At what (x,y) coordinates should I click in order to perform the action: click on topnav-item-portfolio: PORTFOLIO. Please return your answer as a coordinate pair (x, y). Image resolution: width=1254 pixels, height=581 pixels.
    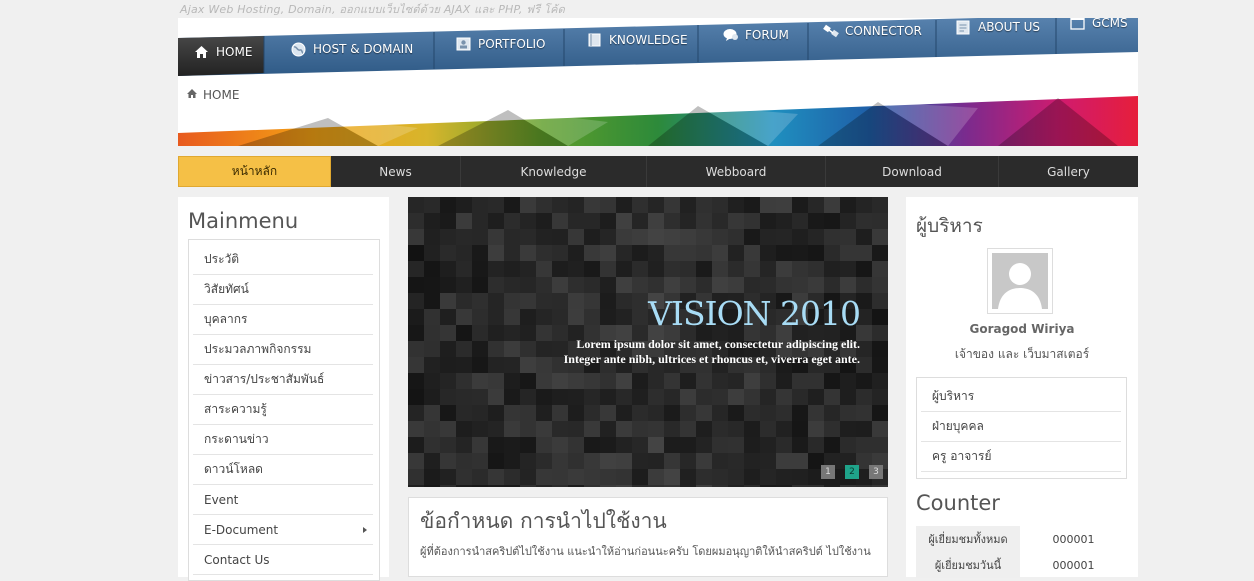
    Looking at the image, I should click on (501, 44).